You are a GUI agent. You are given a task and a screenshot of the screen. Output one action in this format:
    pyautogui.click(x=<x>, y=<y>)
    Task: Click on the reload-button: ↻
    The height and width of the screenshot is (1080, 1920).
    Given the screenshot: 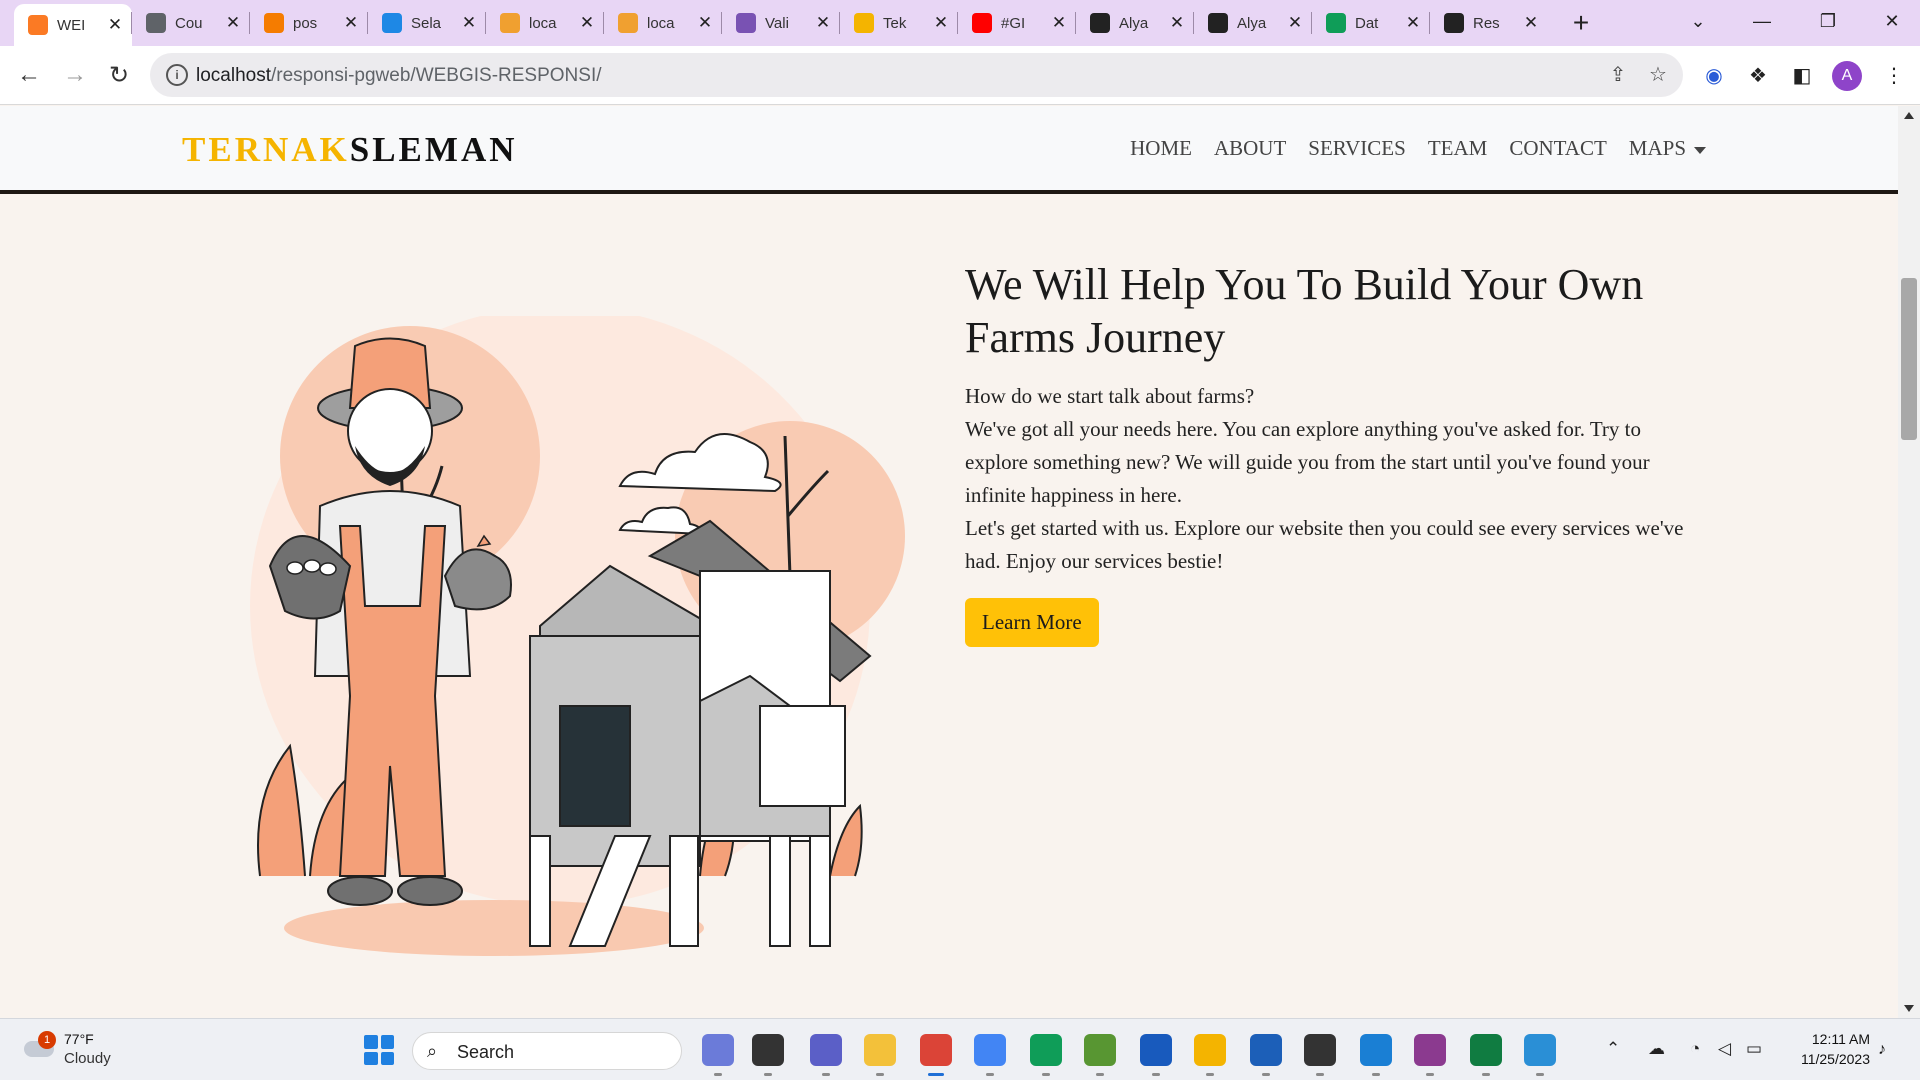 What is the action you would take?
    pyautogui.click(x=119, y=75)
    